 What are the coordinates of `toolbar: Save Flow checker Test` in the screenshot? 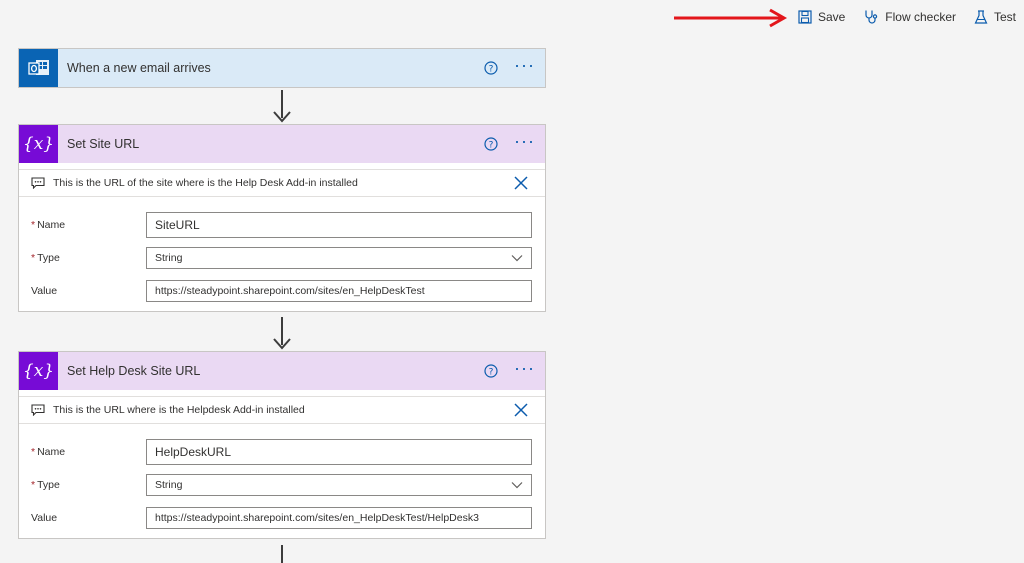 It's located at (907, 17).